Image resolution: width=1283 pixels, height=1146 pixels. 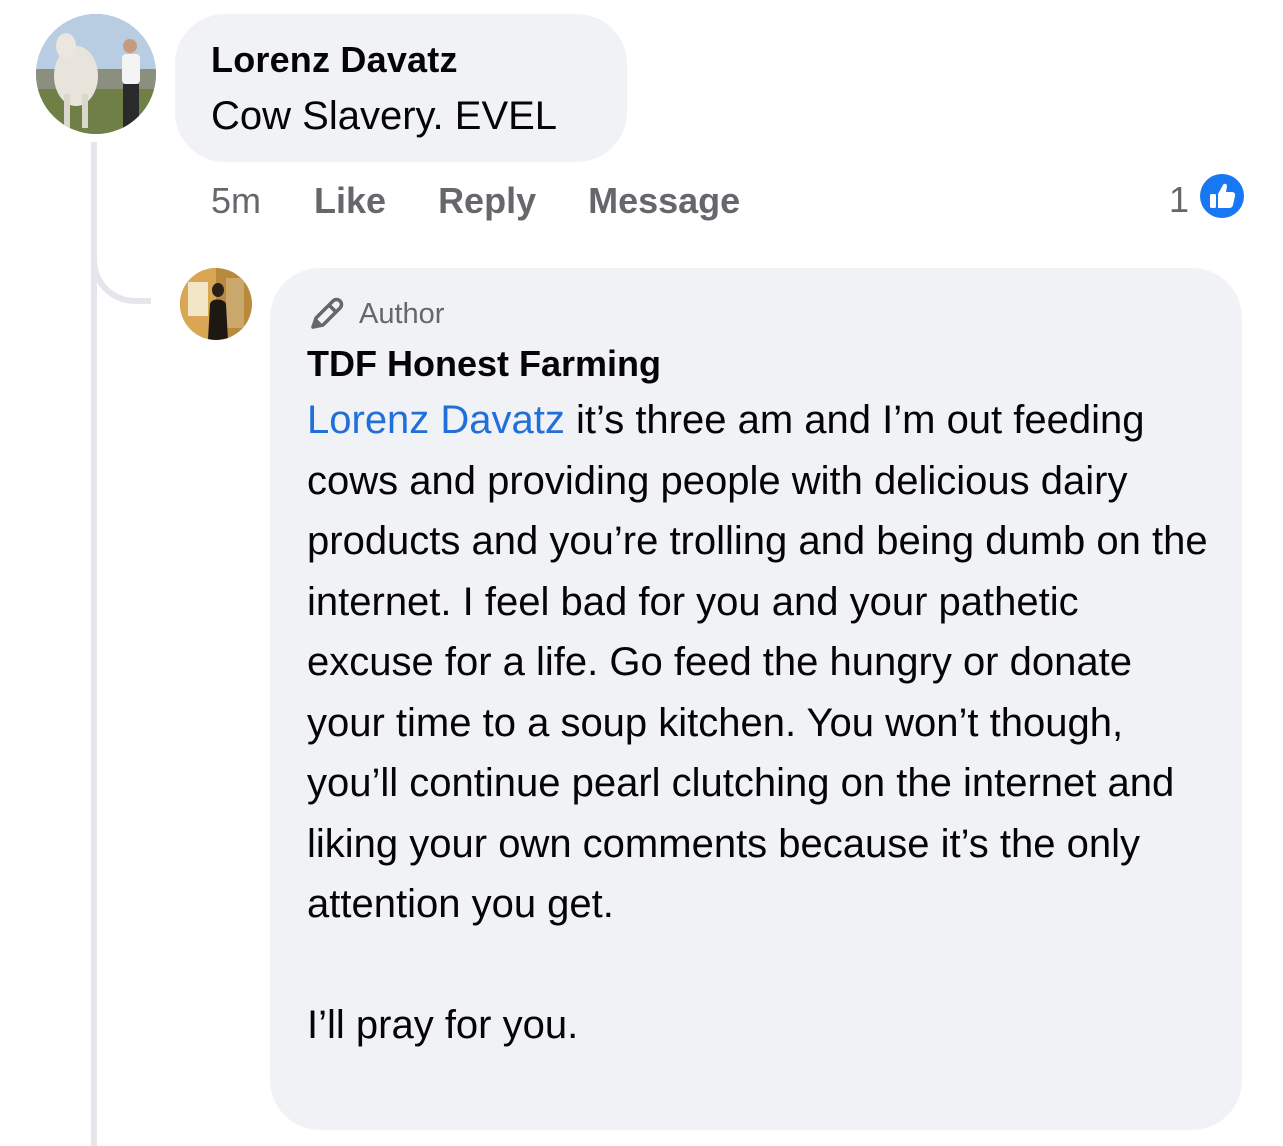 I want to click on reaction-summary: 1, so click(x=1207, y=198).